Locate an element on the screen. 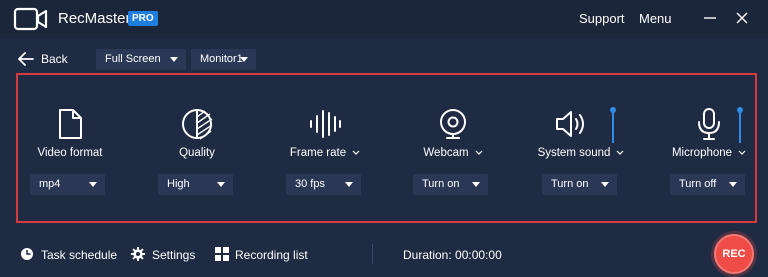 The width and height of the screenshot is (768, 277). settings-label: Settings is located at coordinates (174, 255).